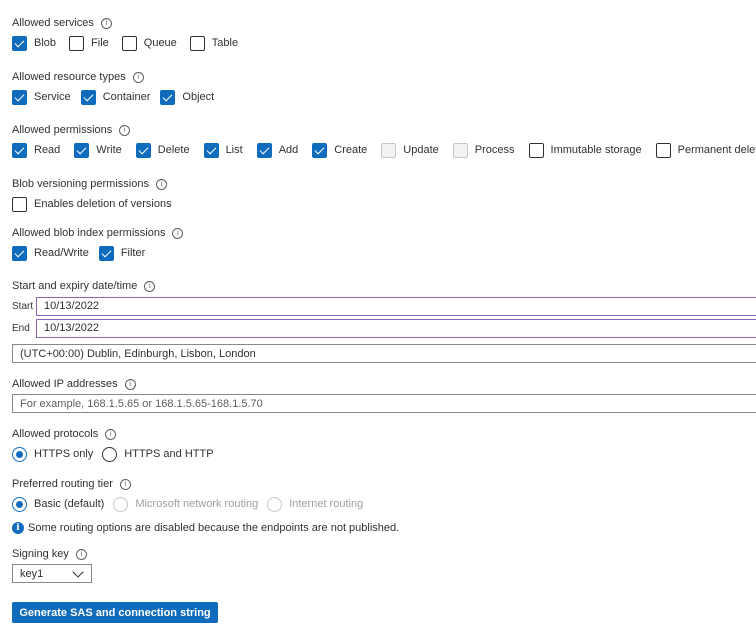 The width and height of the screenshot is (756, 630). Describe the element at coordinates (483, 150) in the screenshot. I see `checkbox-process: Process` at that location.